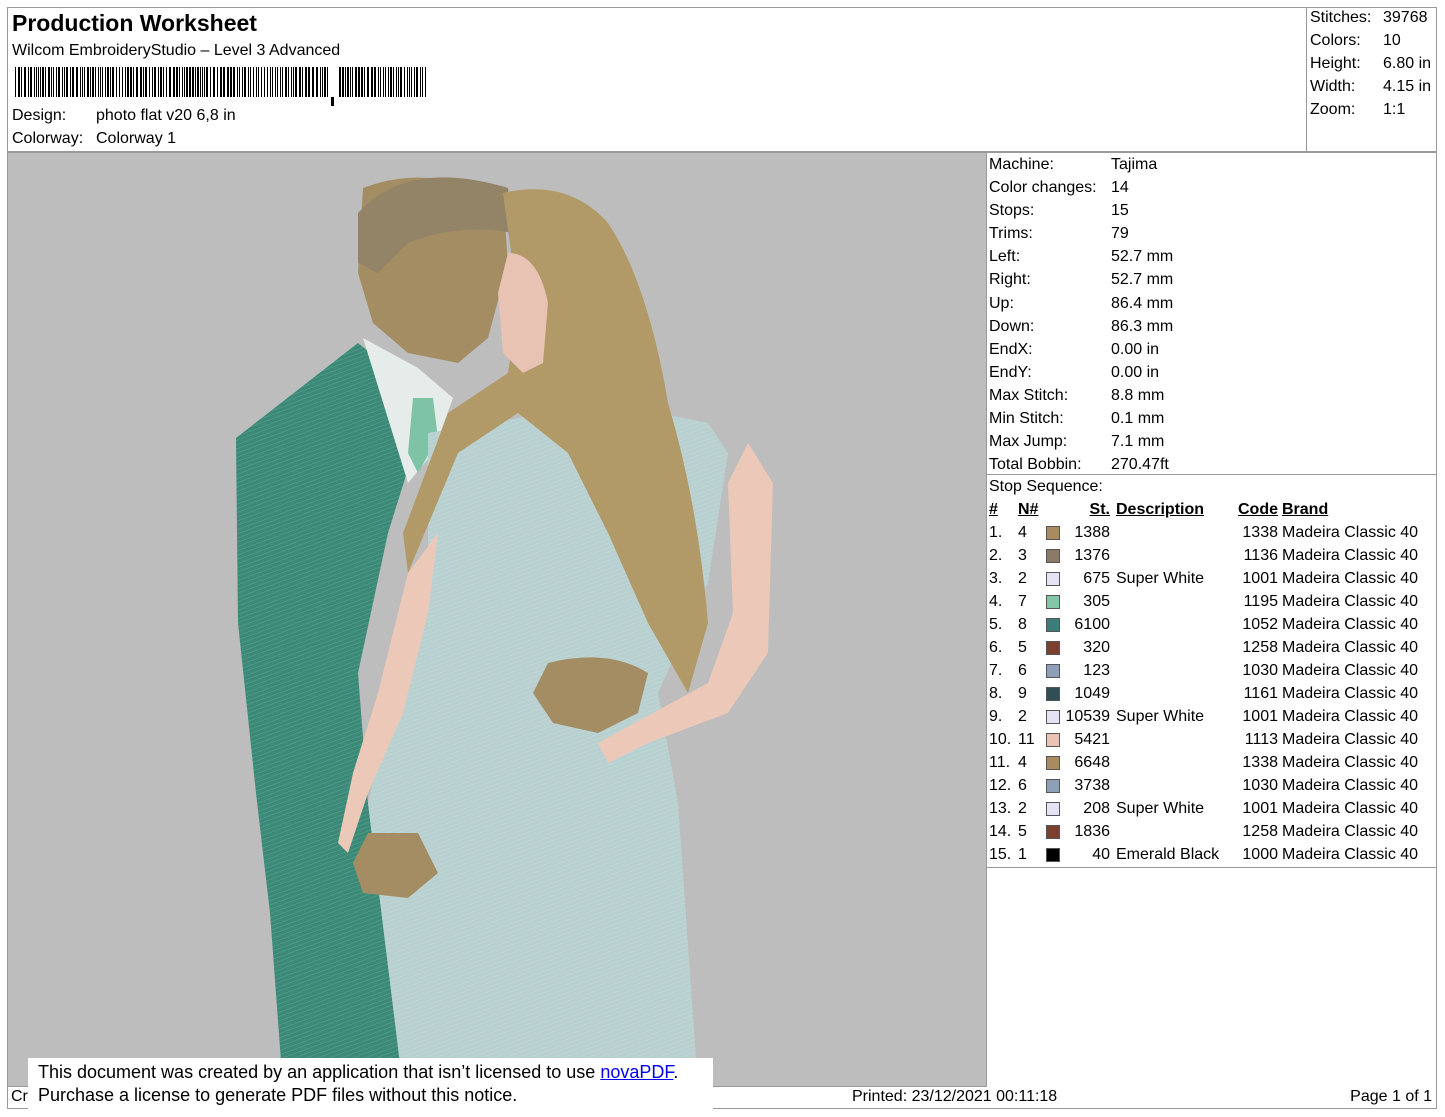  I want to click on info-value: 14, so click(1120, 188).